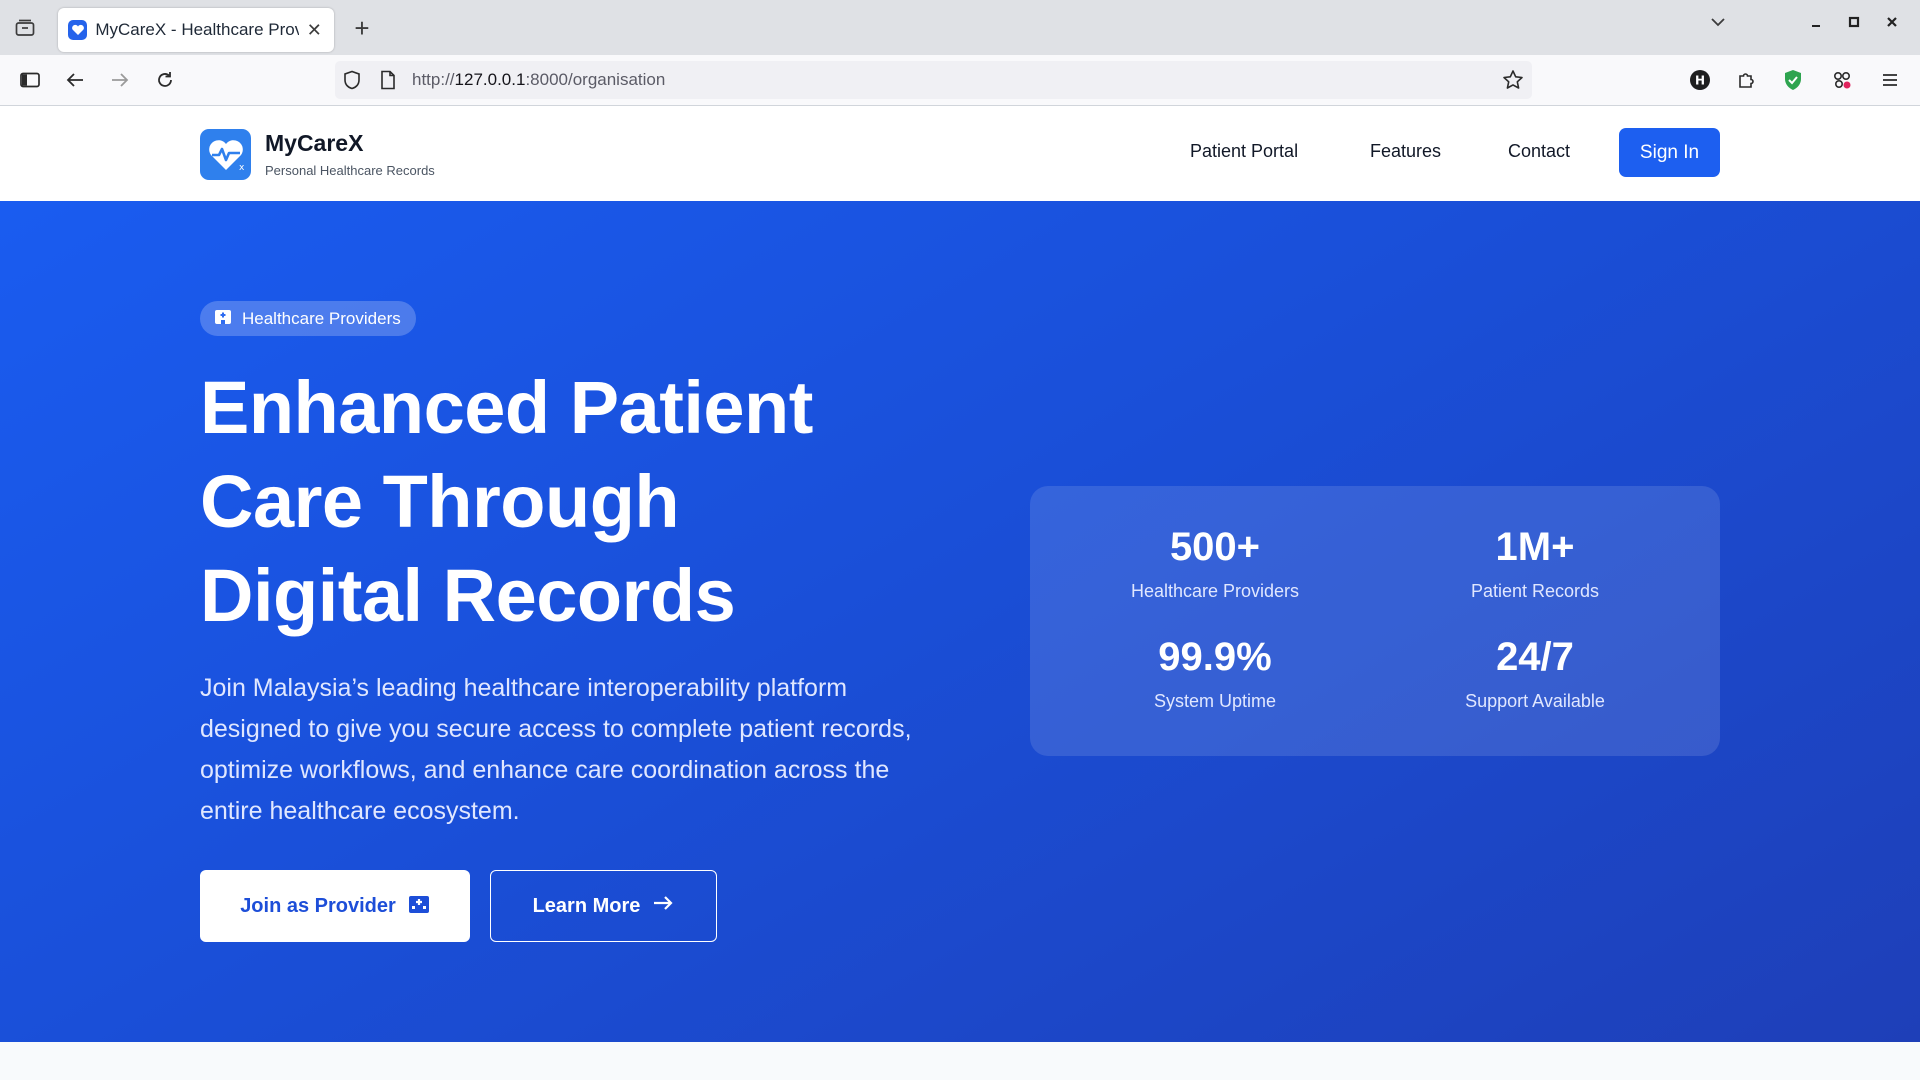 The height and width of the screenshot is (1080, 1920). What do you see at coordinates (1535, 701) in the screenshot?
I see `stat-label: Support Available` at bounding box center [1535, 701].